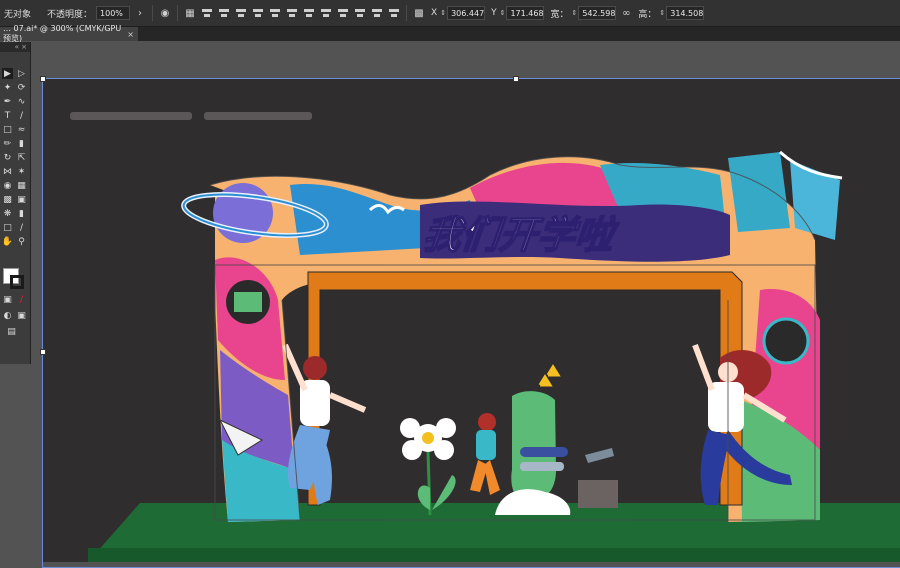  Describe the element at coordinates (598, 494) in the screenshot. I see `book-stack` at that location.